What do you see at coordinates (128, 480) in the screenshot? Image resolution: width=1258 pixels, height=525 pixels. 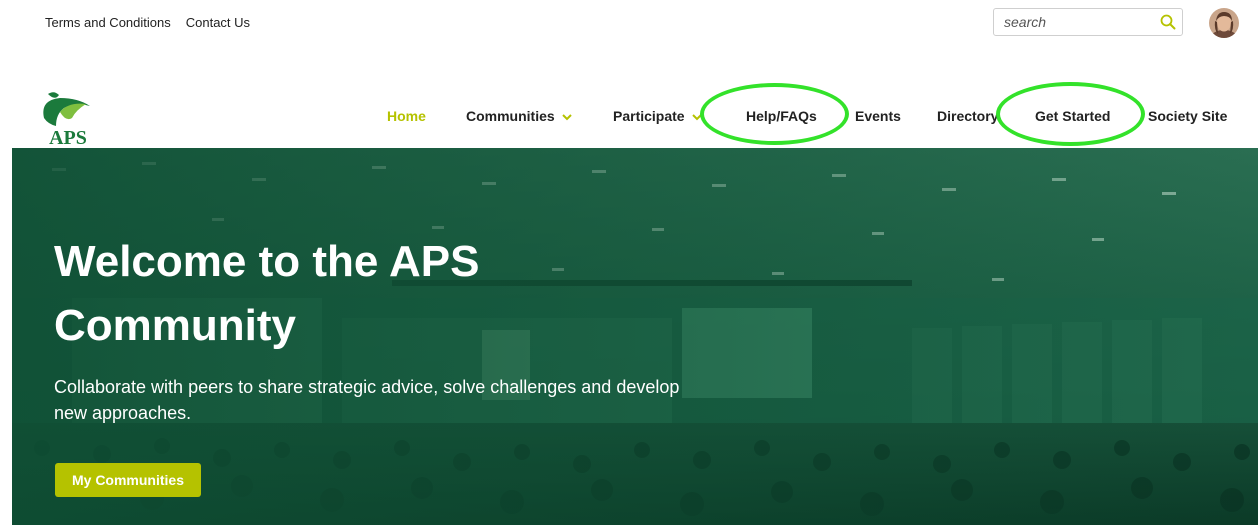 I see `my-communities-button: My Communities` at bounding box center [128, 480].